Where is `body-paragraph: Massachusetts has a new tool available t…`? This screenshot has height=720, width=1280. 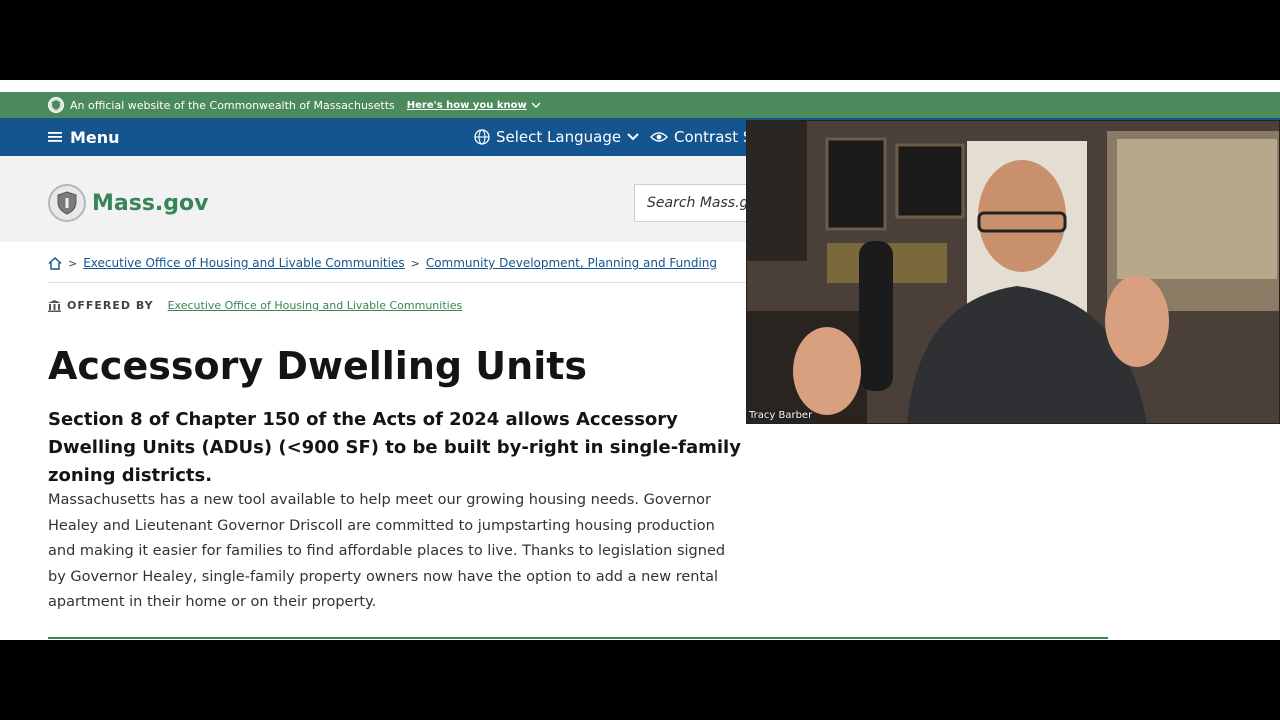 body-paragraph: Massachusetts has a new tool available t… is located at coordinates (387, 551).